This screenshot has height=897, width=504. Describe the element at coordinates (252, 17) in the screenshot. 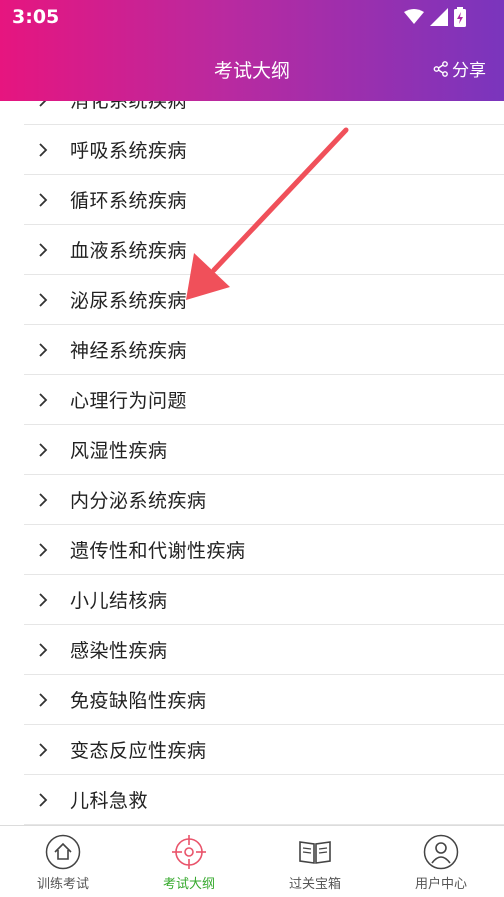

I see `status-bar: 3:05` at that location.